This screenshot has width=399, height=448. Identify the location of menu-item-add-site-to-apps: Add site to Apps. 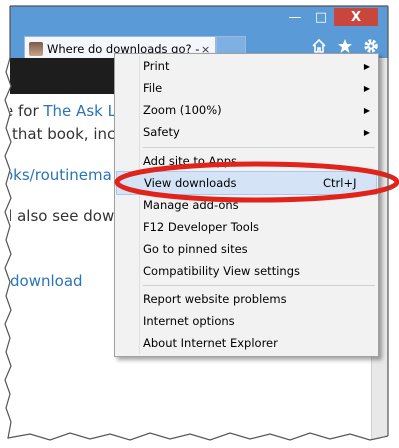
(246, 161).